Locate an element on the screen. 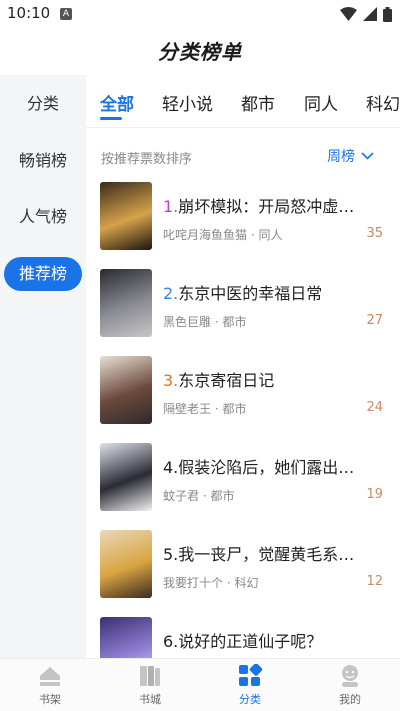 The width and height of the screenshot is (400, 711). bookshelf-icon is located at coordinates (50, 676).